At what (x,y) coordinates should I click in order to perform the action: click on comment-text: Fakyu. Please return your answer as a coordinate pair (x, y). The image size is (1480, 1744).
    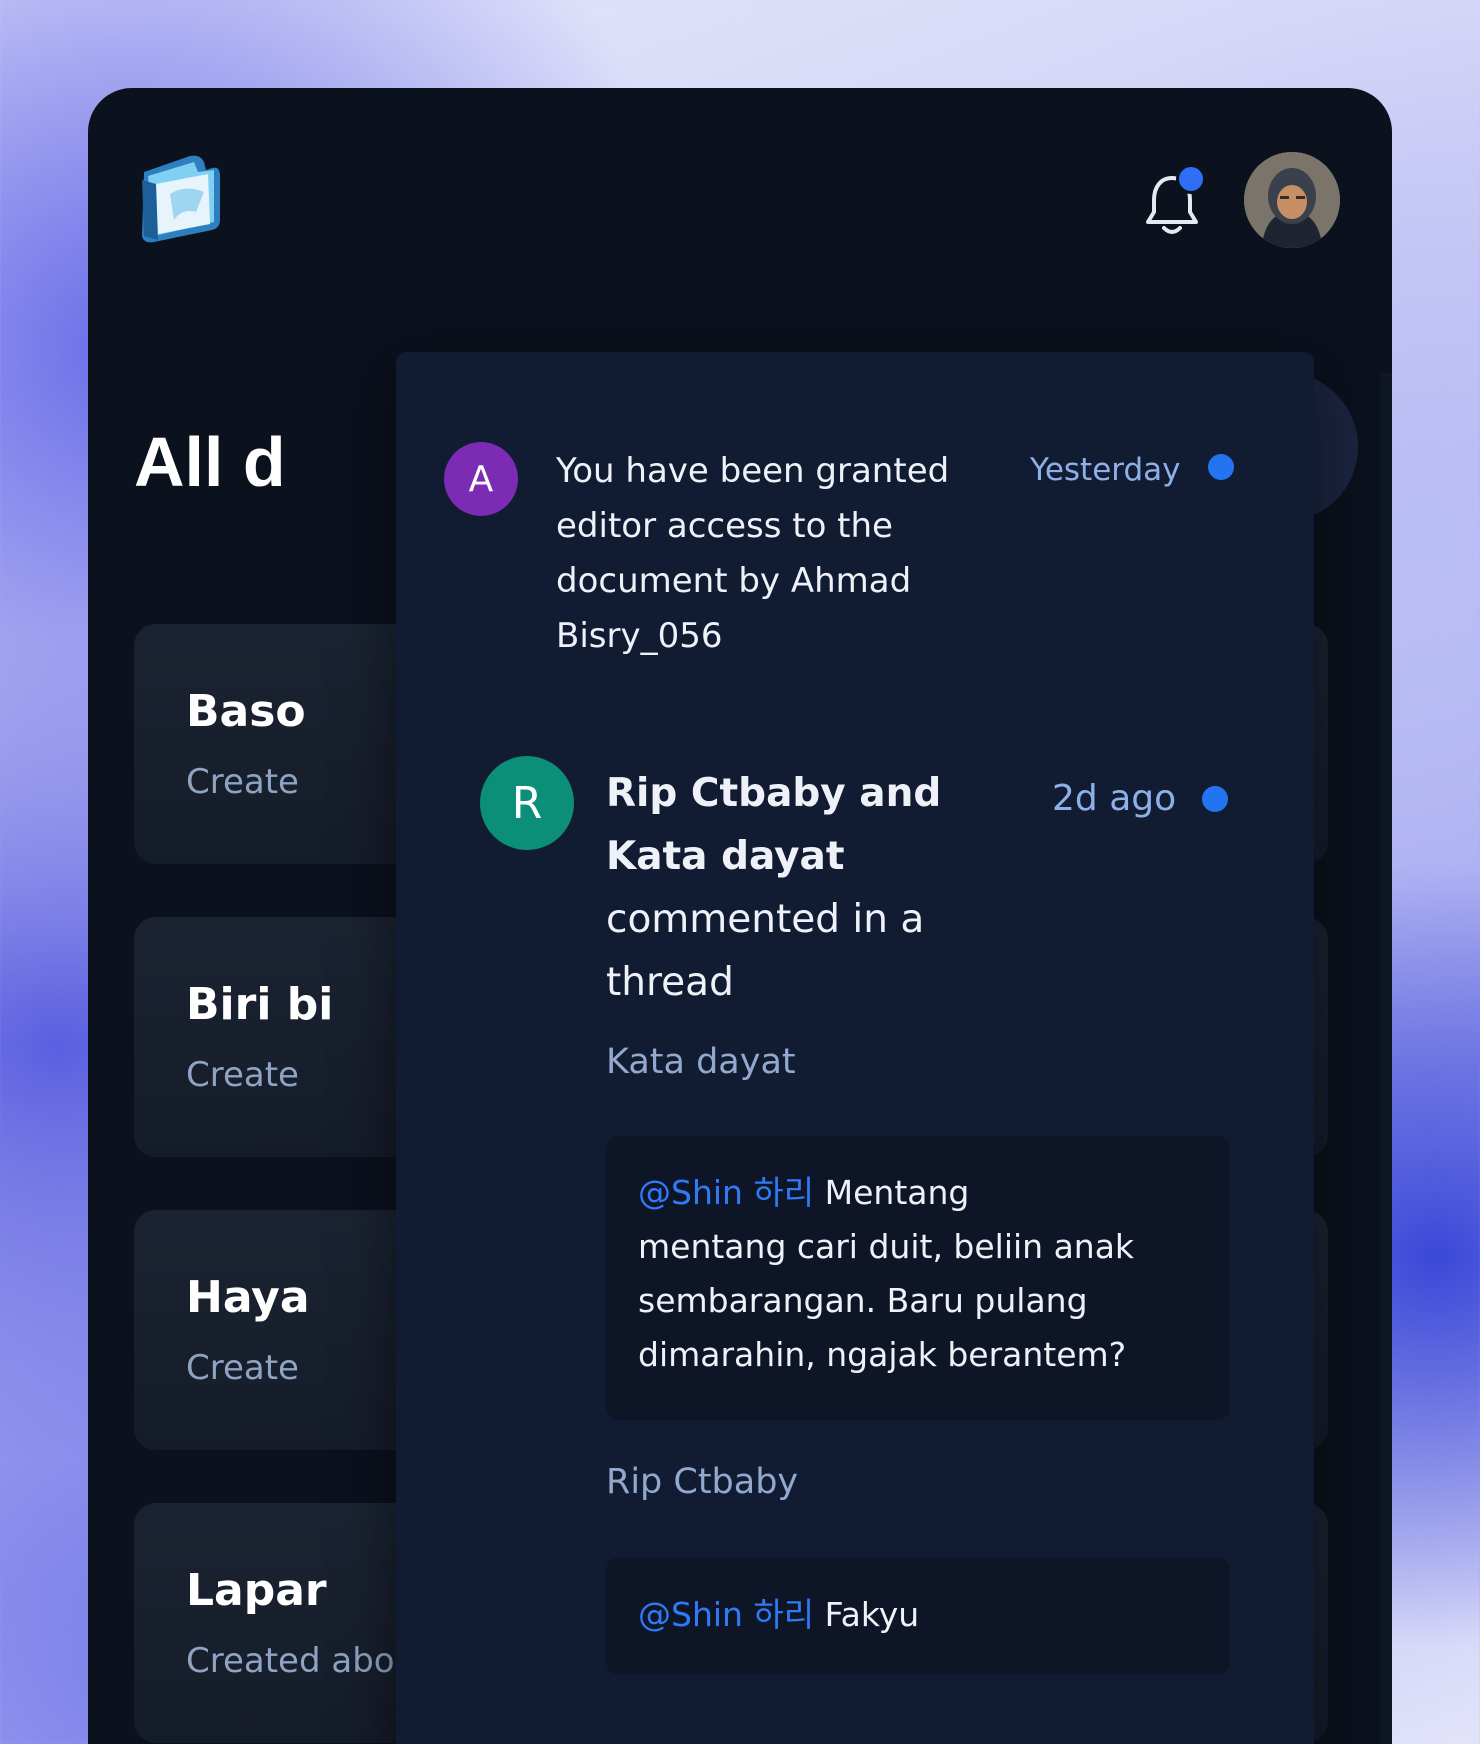
    Looking at the image, I should click on (867, 1614).